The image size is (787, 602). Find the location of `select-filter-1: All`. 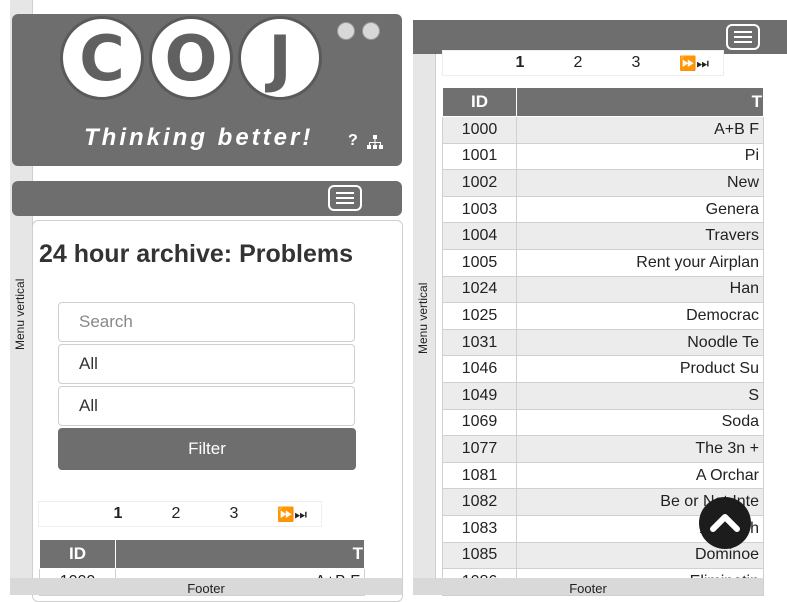

select-filter-1: All is located at coordinates (206, 364).